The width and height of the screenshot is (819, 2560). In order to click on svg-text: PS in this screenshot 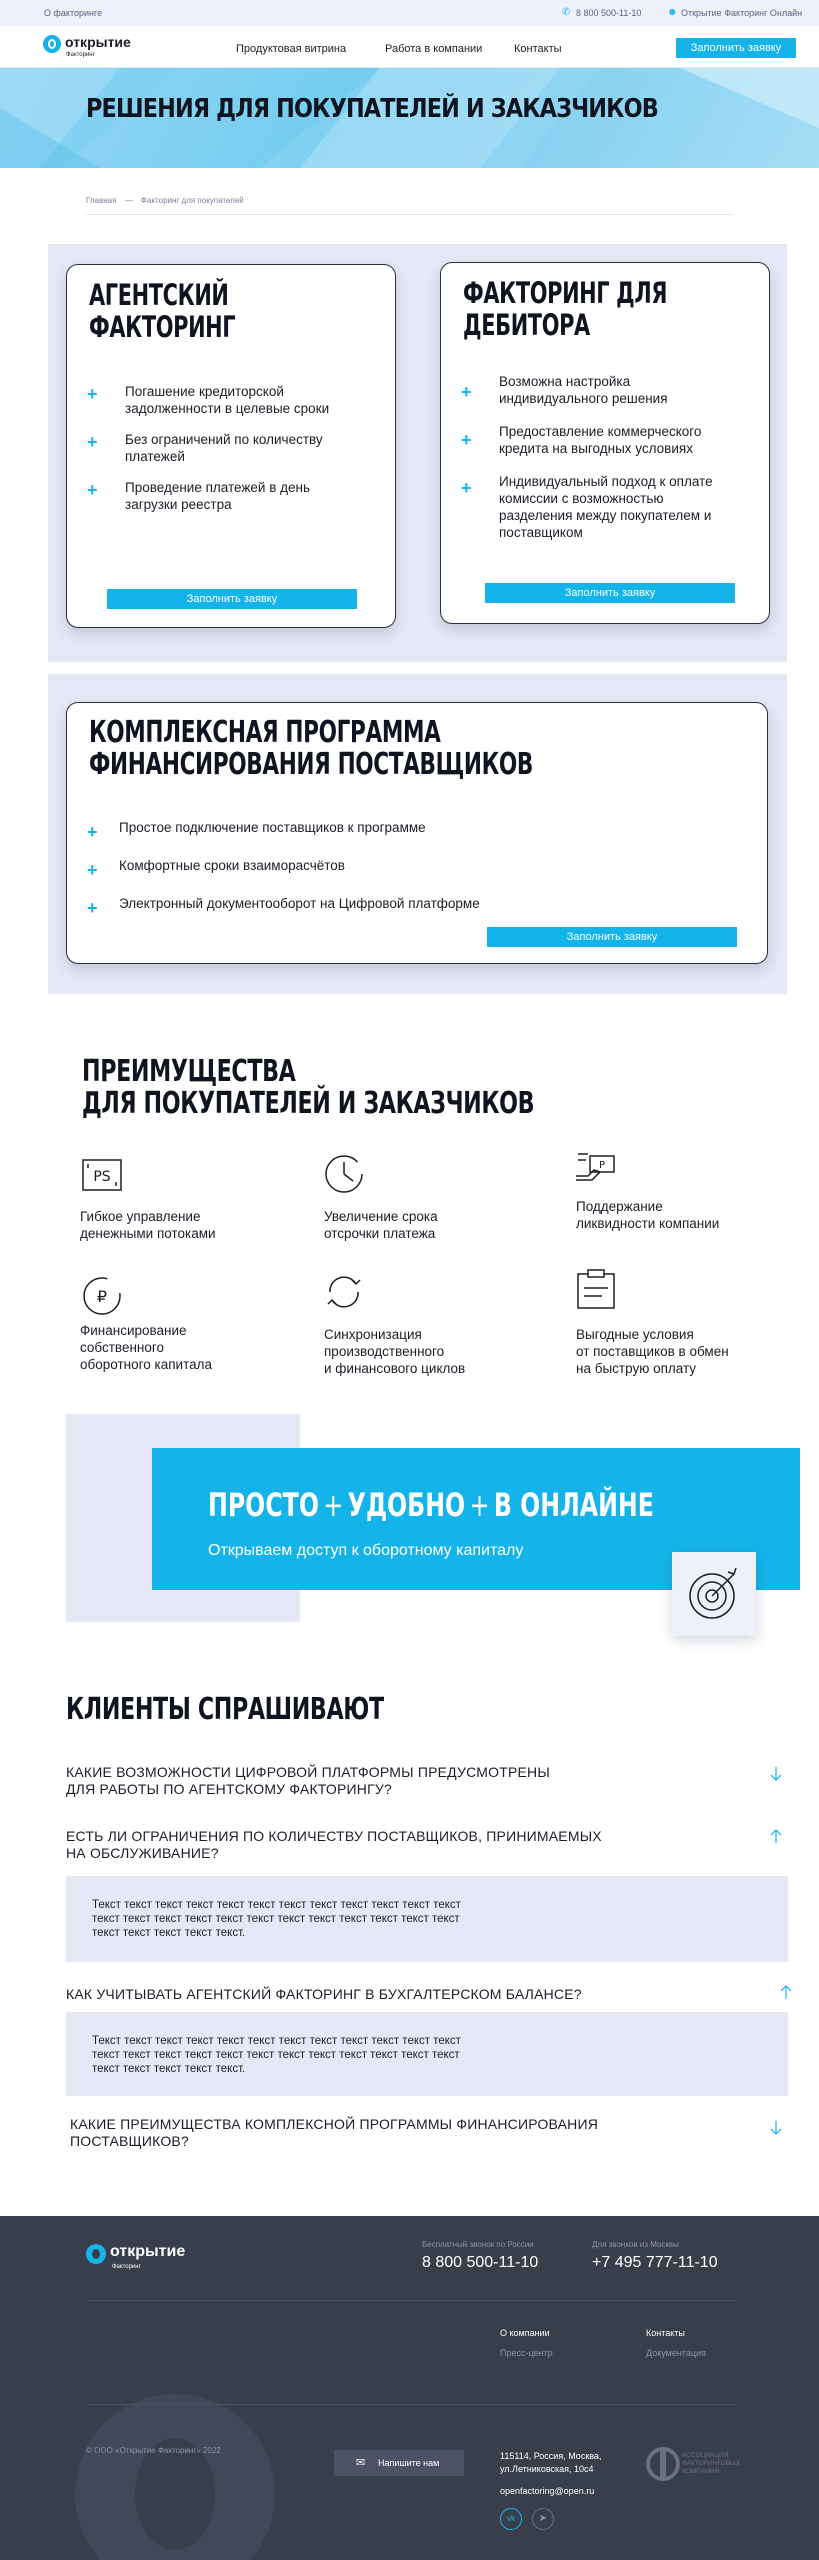, I will do `click(101, 1177)`.